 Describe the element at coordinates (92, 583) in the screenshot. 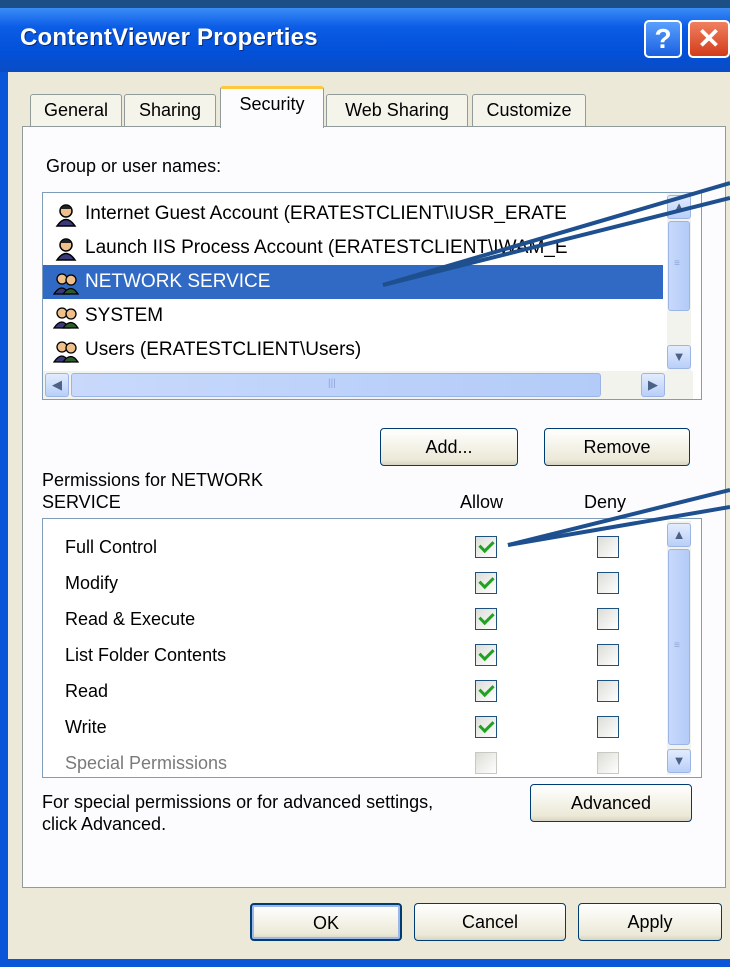

I see `permission-name: Modify` at that location.